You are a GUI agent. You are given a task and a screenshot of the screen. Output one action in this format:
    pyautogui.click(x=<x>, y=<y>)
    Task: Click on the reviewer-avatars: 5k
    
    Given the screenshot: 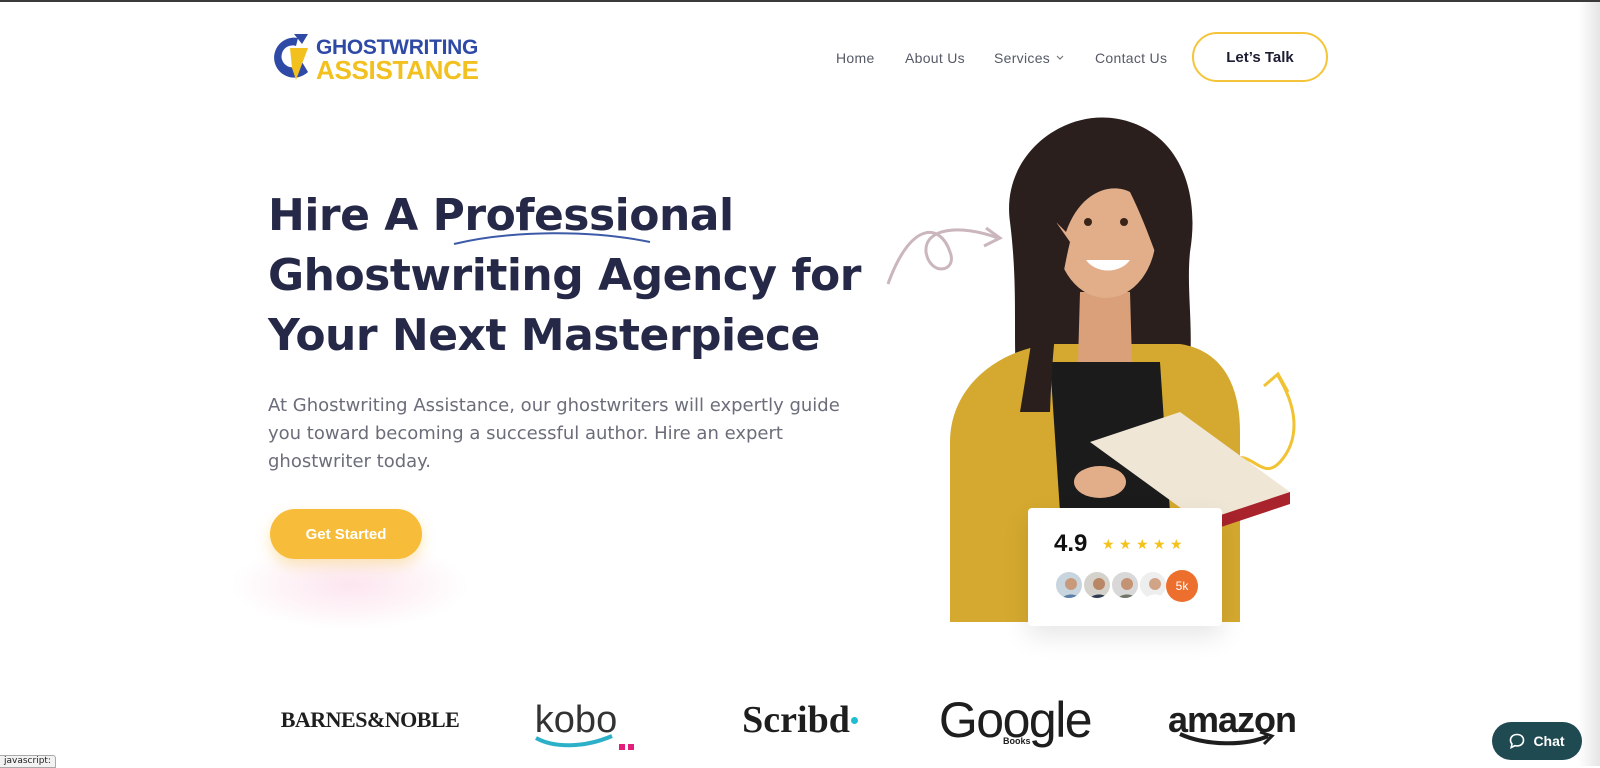 What is the action you would take?
    pyautogui.click(x=1129, y=586)
    